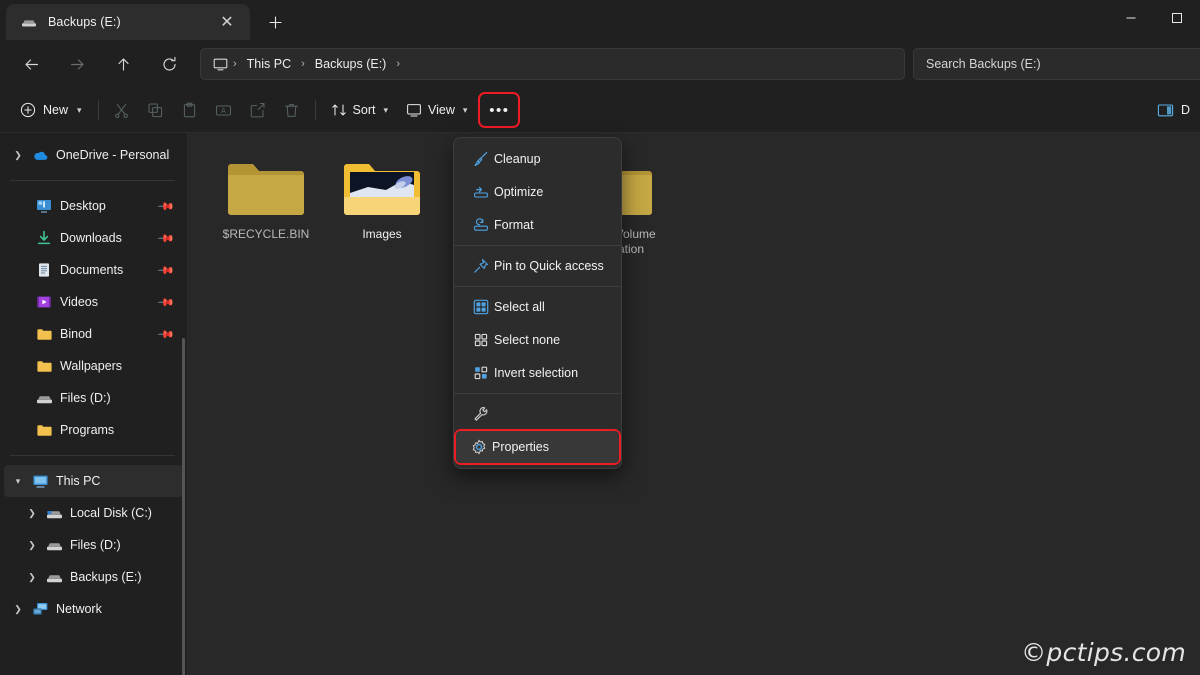 Image resolution: width=1200 pixels, height=675 pixels. What do you see at coordinates (266, 188) in the screenshot?
I see `folder-icon-hidden` at bounding box center [266, 188].